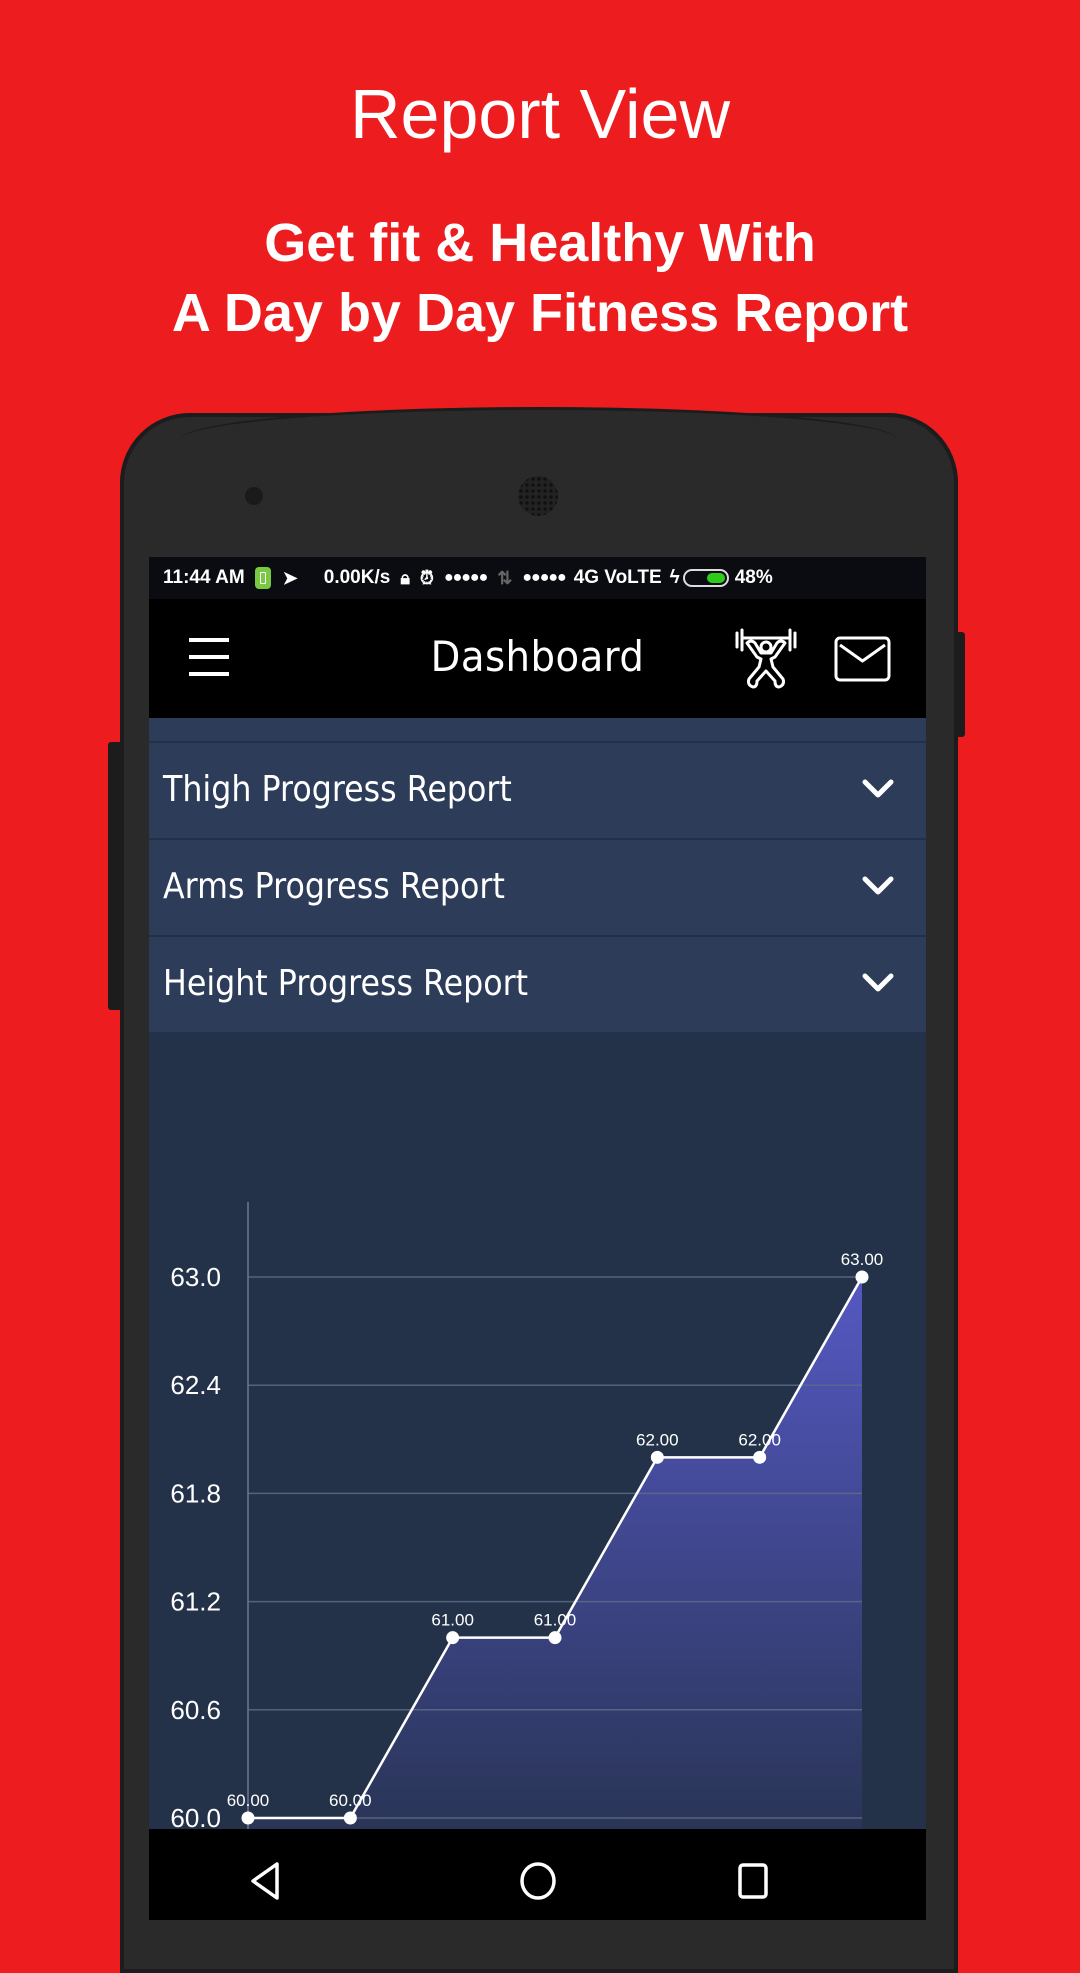 The image size is (1080, 1973). I want to click on battery-percent: 48%, so click(753, 577).